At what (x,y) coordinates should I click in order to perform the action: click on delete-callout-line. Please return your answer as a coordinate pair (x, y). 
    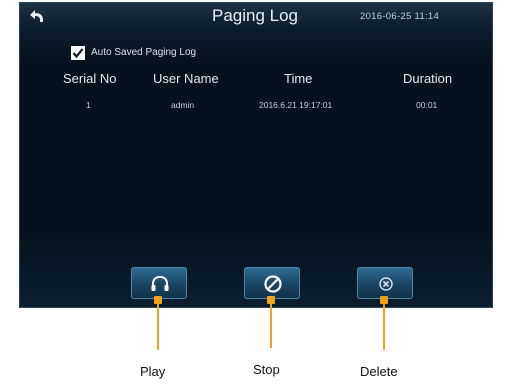
    Looking at the image, I should click on (384, 325).